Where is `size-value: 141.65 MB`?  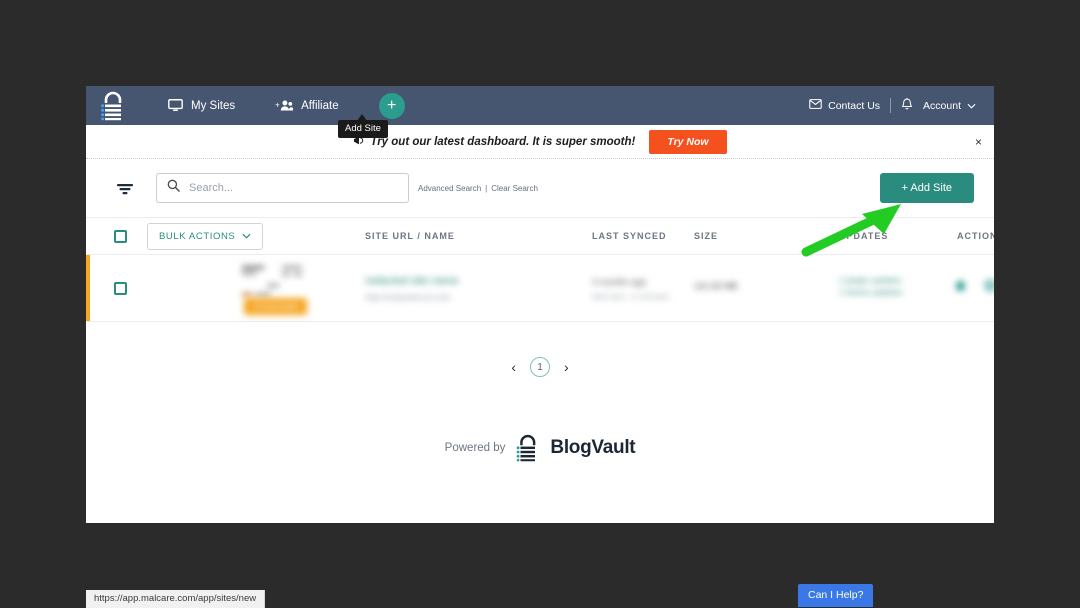 size-value: 141.65 MB is located at coordinates (716, 286).